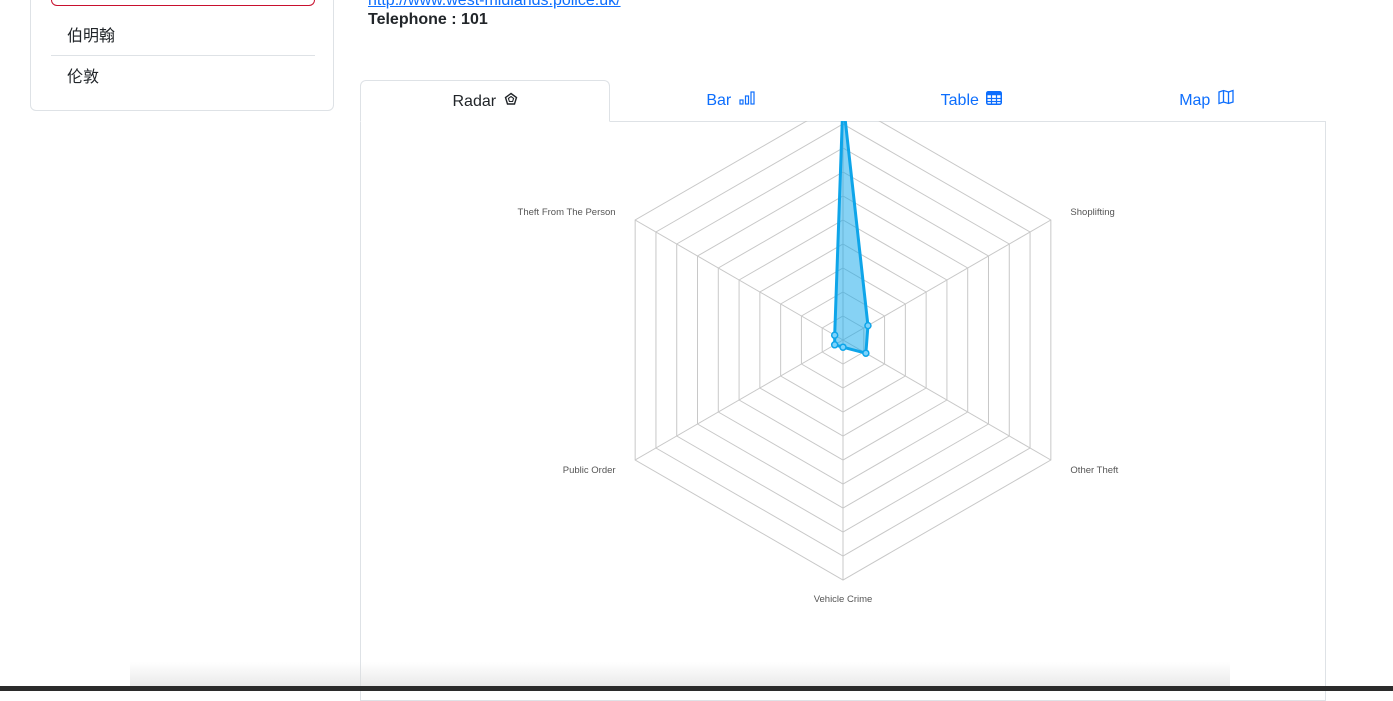 The image size is (1393, 701). I want to click on tab-bar-label: Bar, so click(719, 101).